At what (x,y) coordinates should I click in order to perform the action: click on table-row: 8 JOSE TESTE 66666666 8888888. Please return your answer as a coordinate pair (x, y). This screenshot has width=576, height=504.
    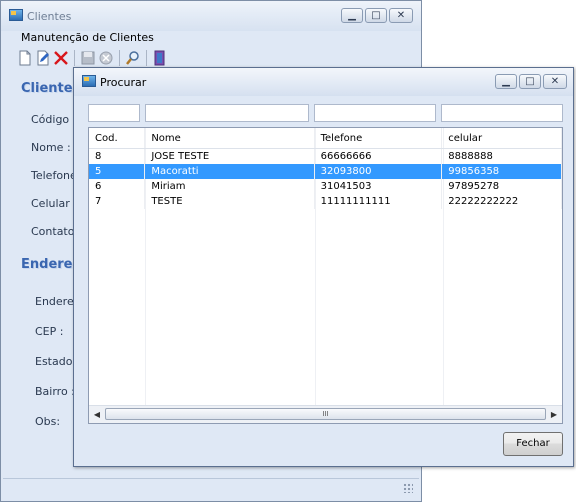
    Looking at the image, I should click on (325, 156).